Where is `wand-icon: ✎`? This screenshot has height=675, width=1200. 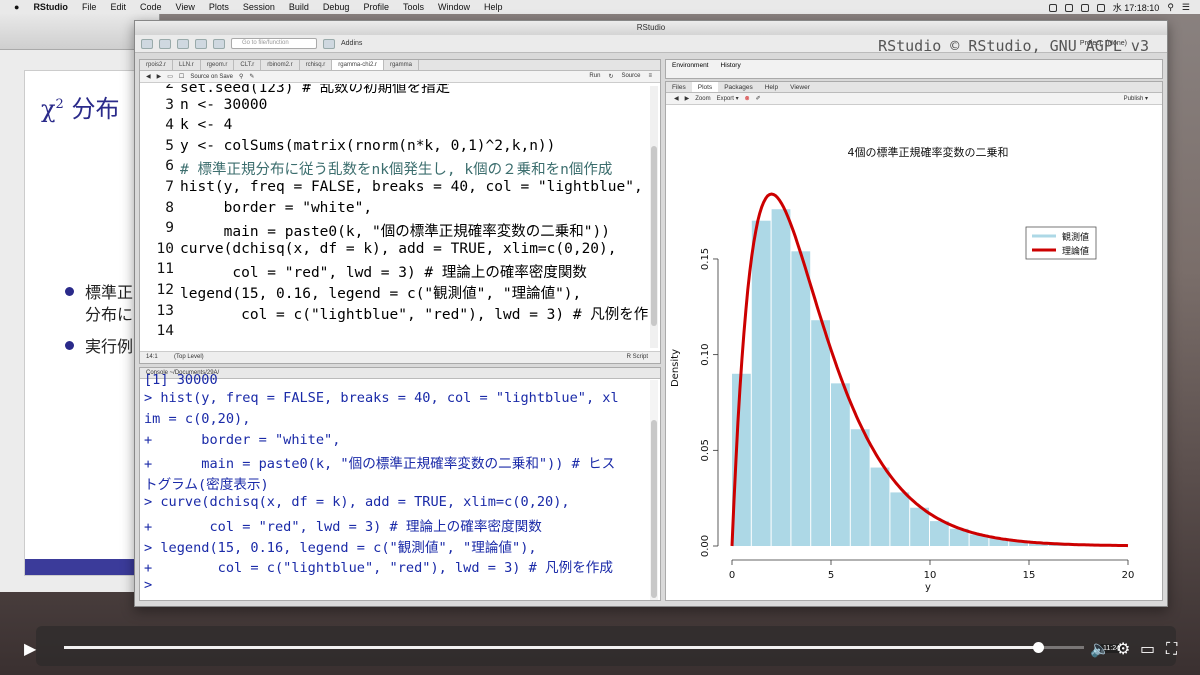
wand-icon: ✎ is located at coordinates (251, 76).